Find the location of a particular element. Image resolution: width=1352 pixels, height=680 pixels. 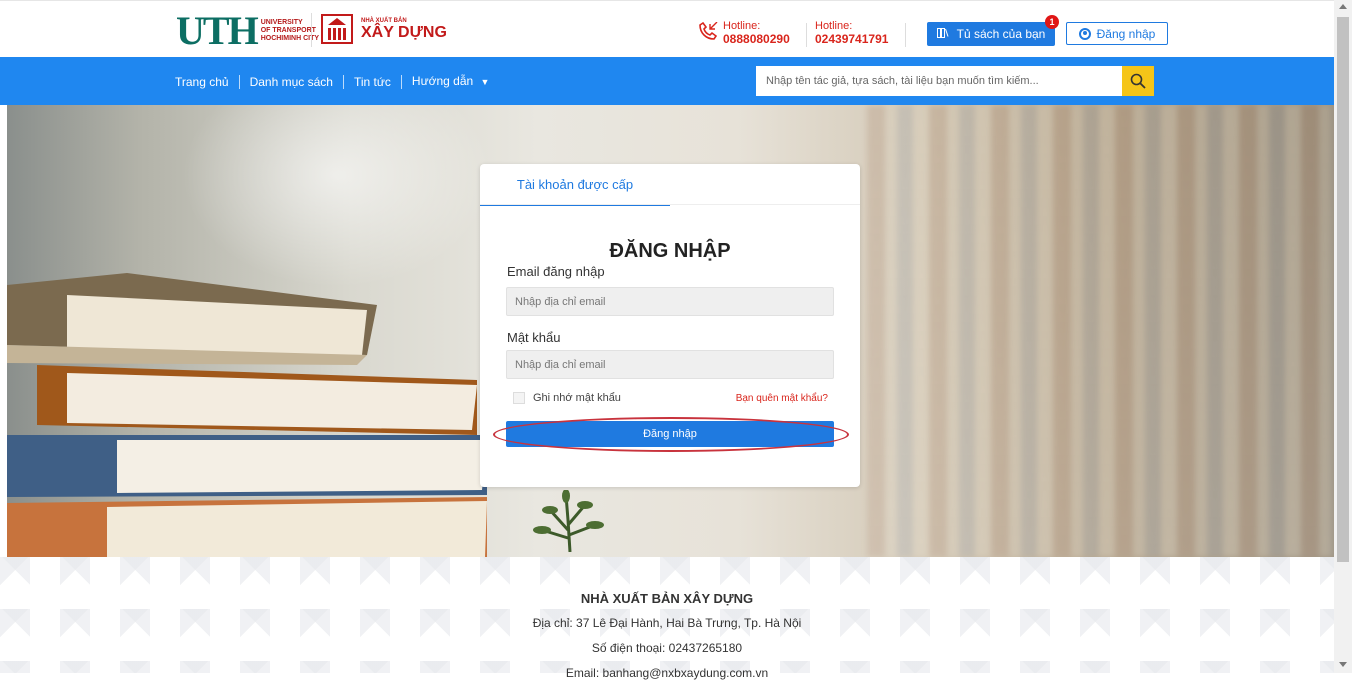

tab-granted-account: Tài khoản được cấp is located at coordinates (575, 185).